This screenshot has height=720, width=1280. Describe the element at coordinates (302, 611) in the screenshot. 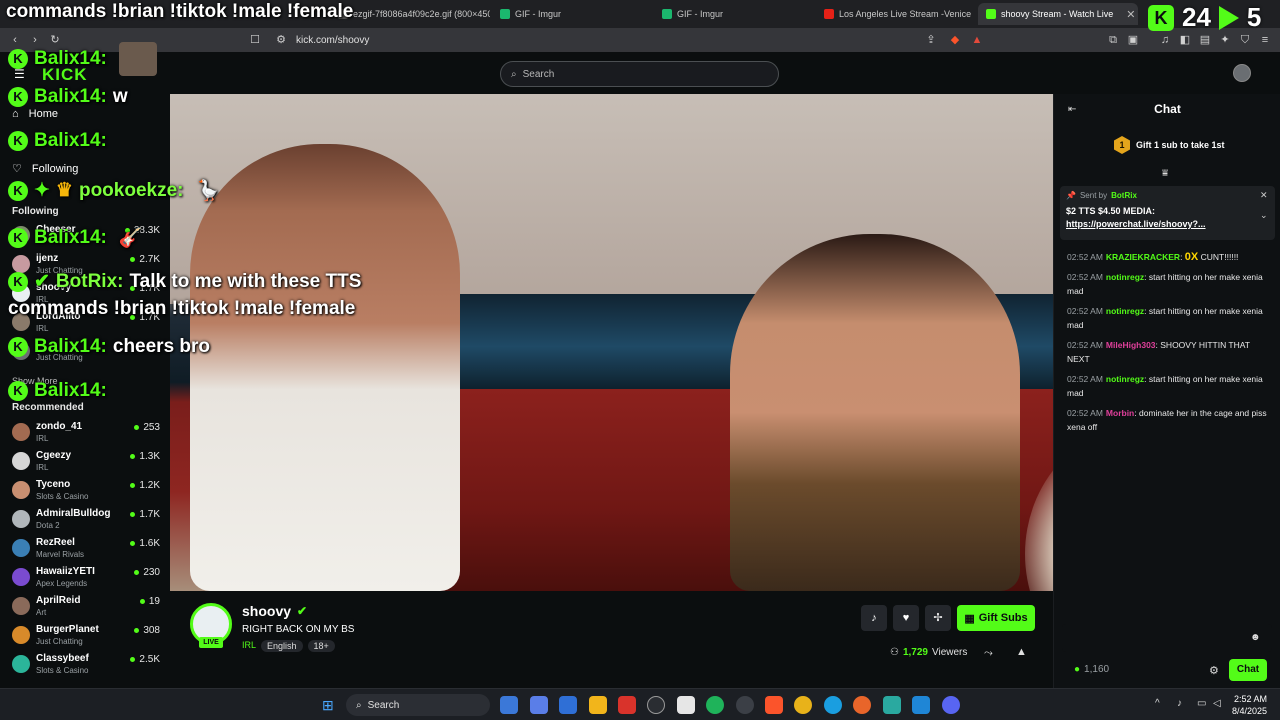

I see `verified-icon: ✔` at that location.